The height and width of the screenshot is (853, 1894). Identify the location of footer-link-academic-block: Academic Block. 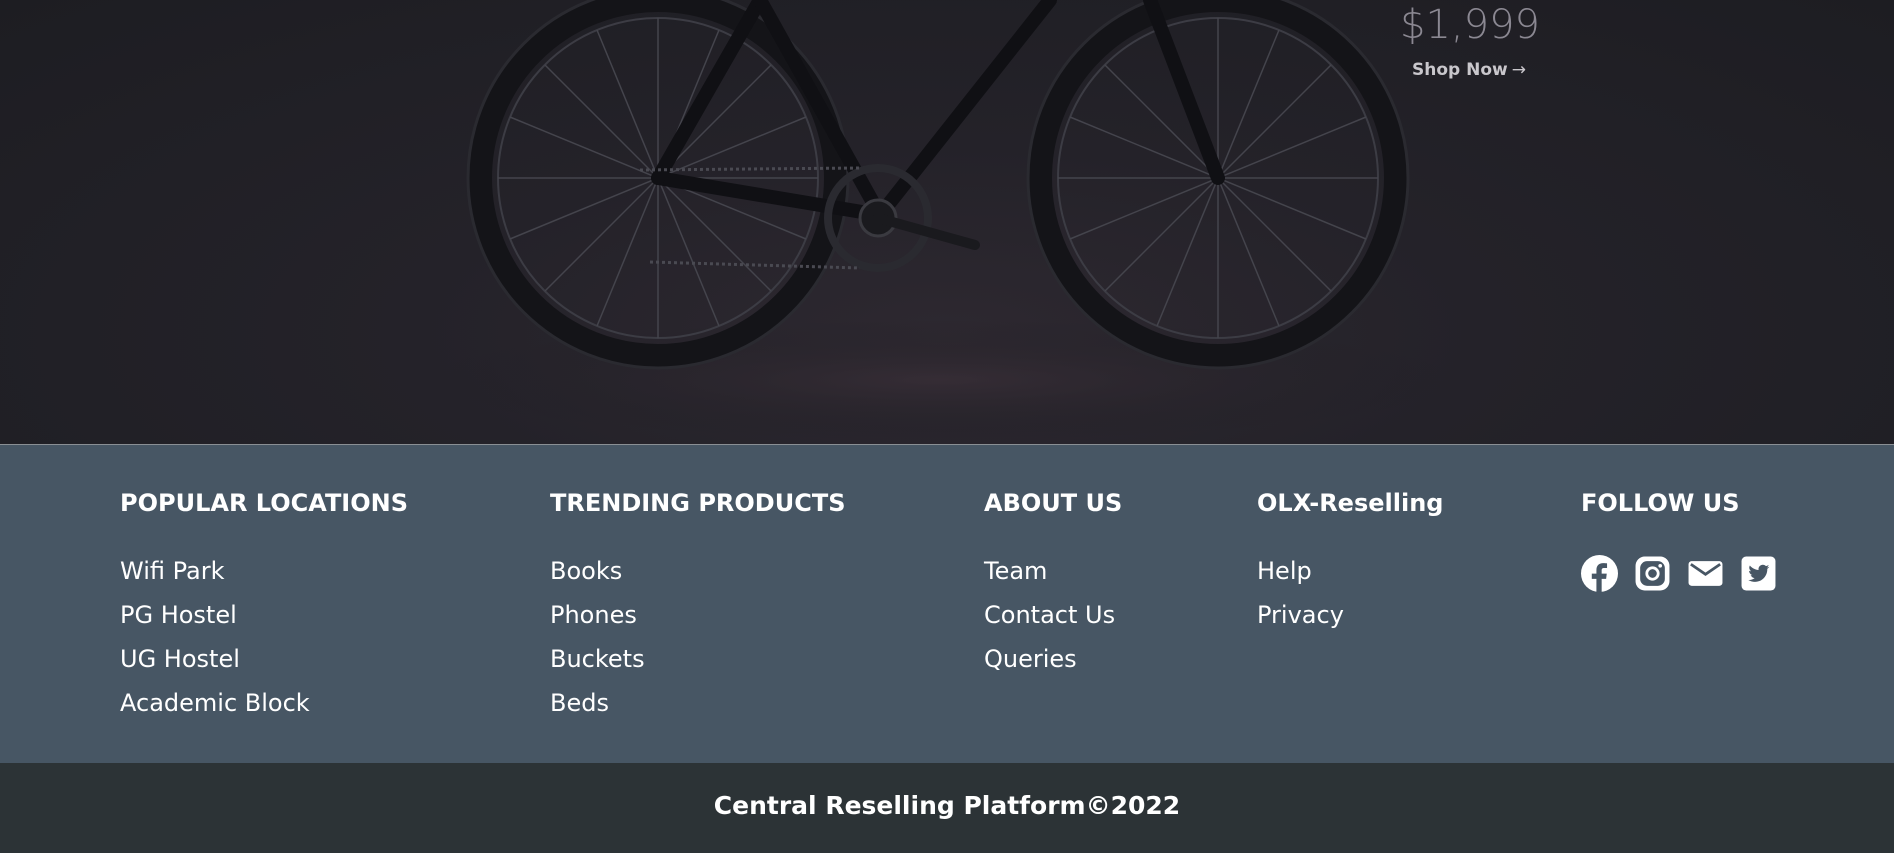
(215, 711).